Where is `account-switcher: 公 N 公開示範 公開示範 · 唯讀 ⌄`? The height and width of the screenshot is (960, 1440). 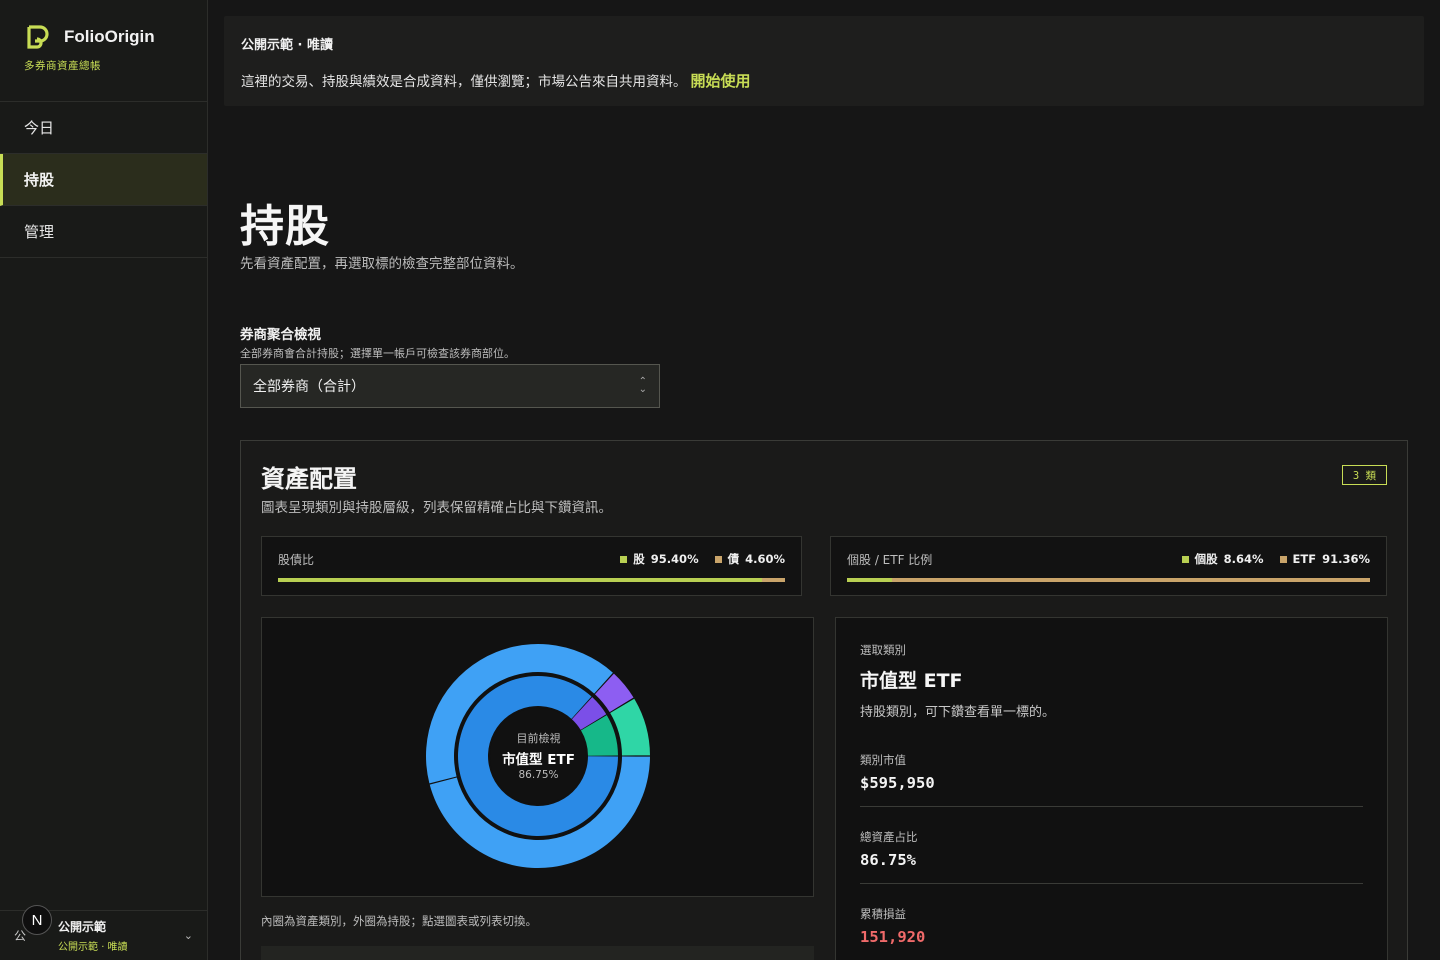 account-switcher: 公 N 公開示範 公開示範 · 唯讀 ⌄ is located at coordinates (103, 932).